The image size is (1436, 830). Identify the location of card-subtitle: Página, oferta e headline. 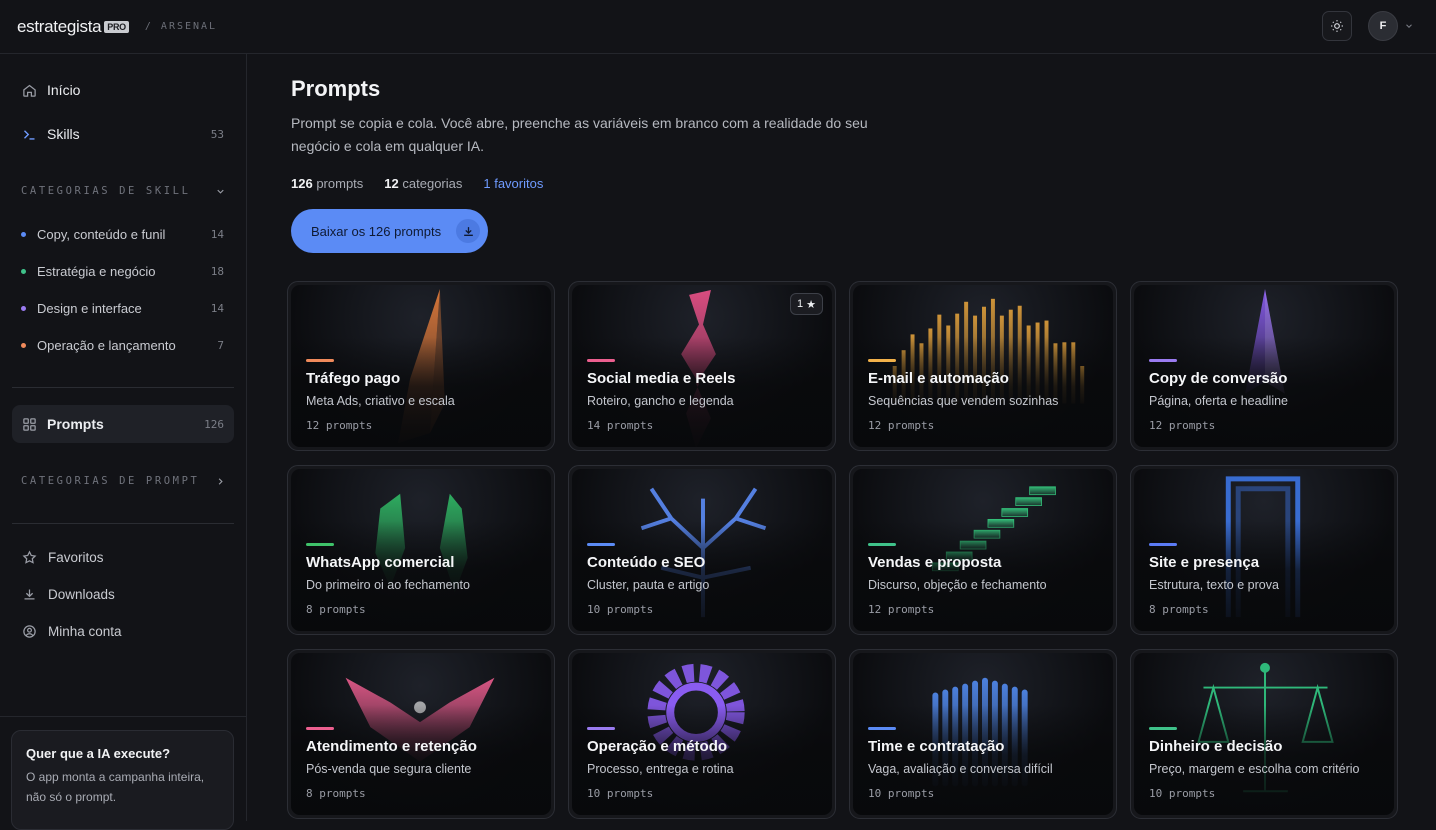
(1218, 401).